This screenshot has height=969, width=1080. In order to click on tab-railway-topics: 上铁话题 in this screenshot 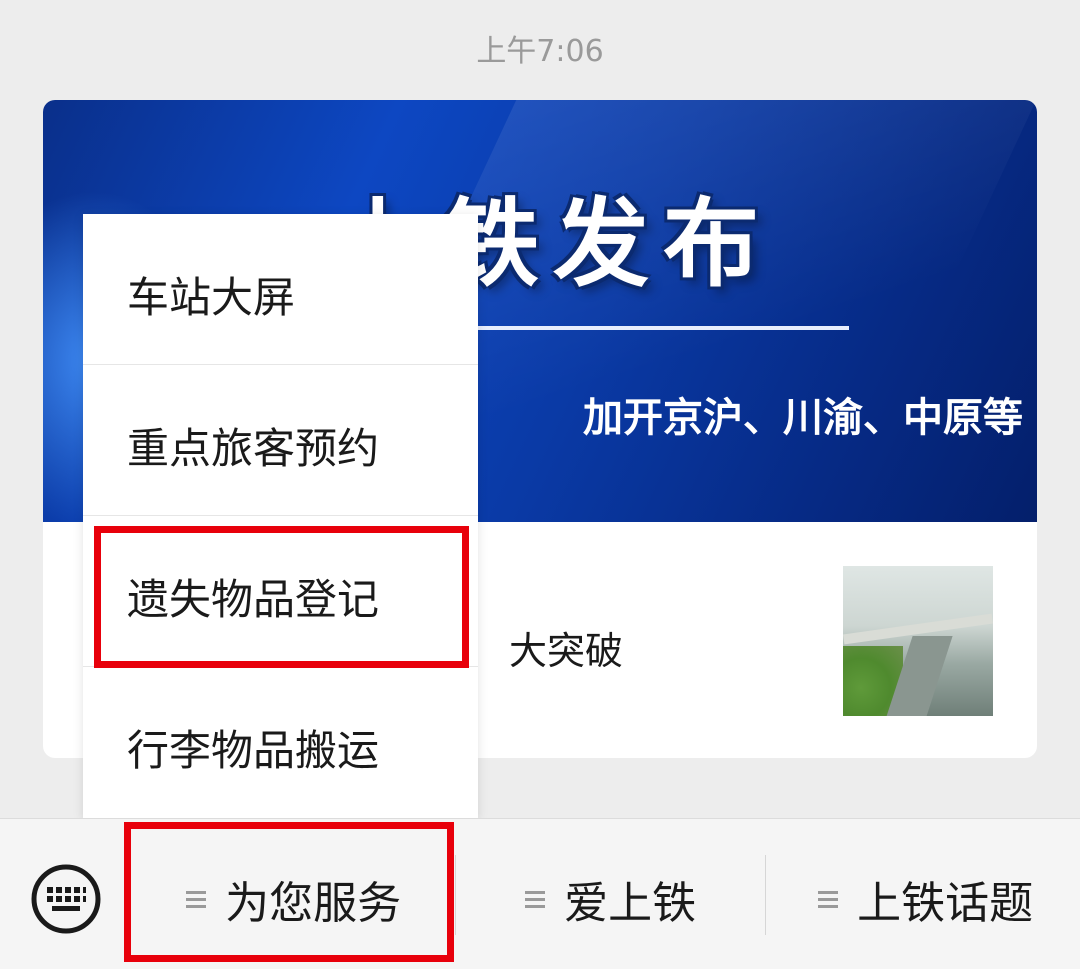, I will do `click(926, 898)`.